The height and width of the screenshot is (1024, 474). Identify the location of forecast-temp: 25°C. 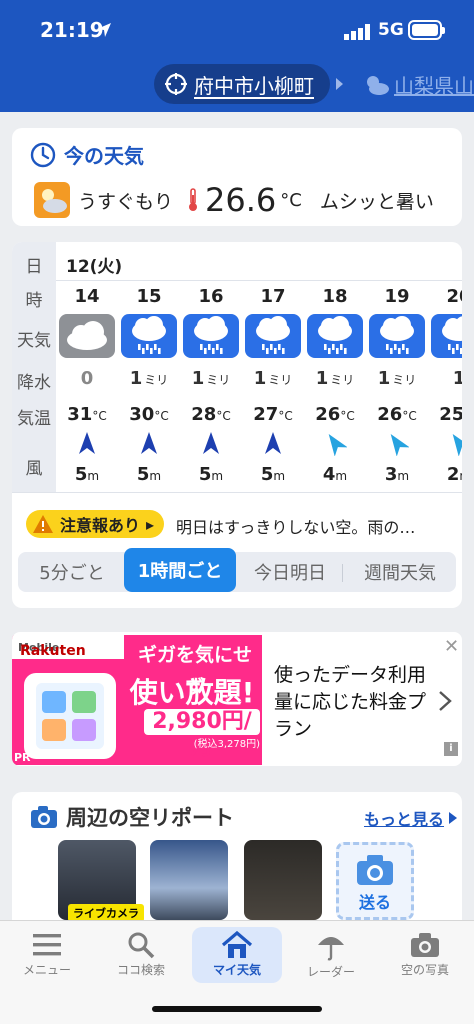
(450, 414).